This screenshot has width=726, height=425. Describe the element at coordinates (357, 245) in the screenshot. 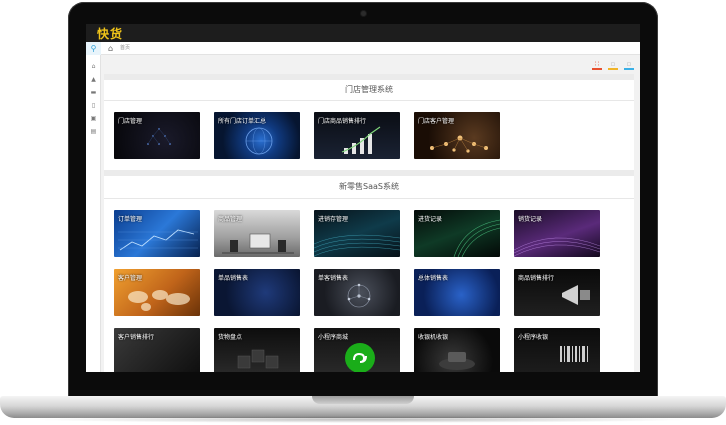

I see `wave-grid-graphic` at that location.